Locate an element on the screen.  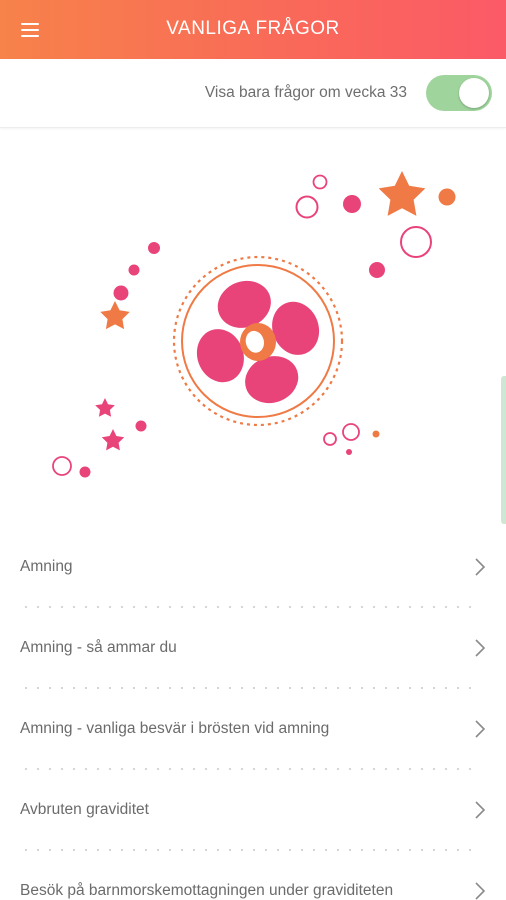
faq-item-amning: Amning is located at coordinates (253, 567).